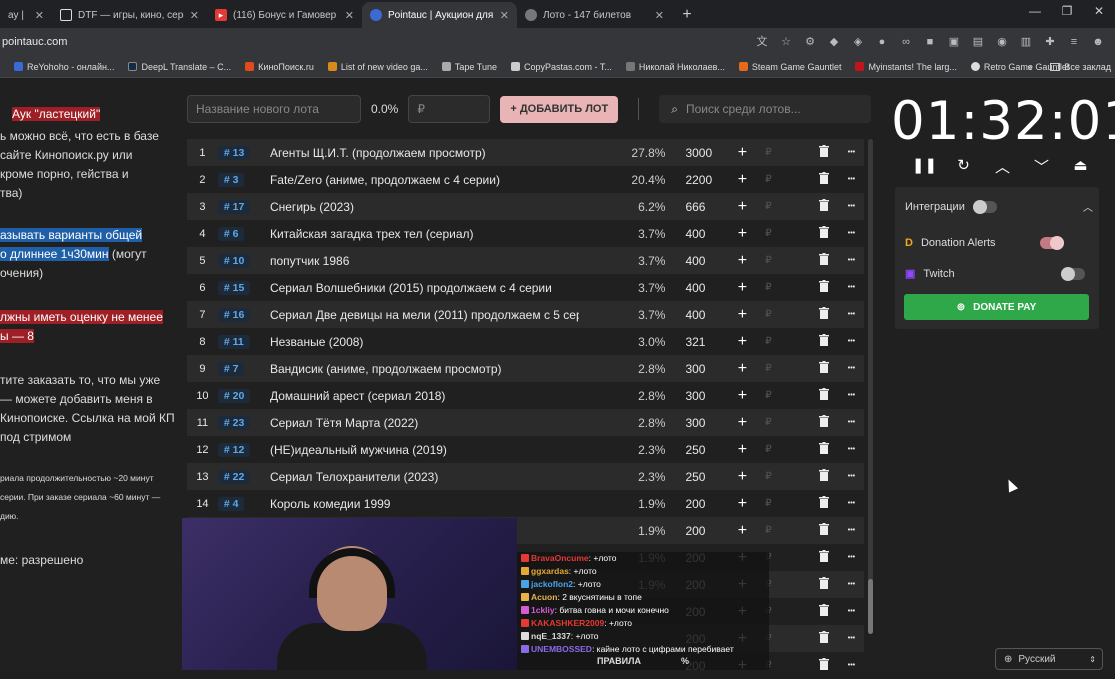  I want to click on new-tab-button: +, so click(687, 15).